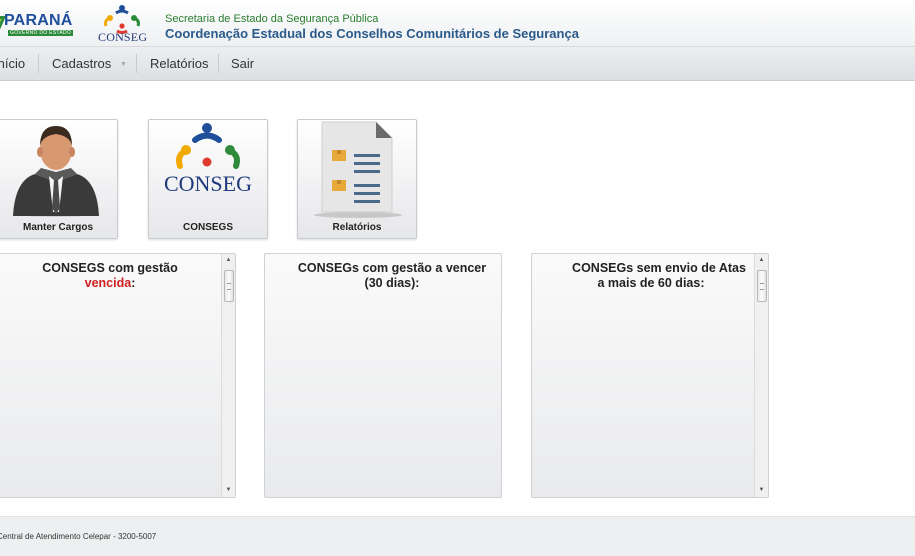 This screenshot has width=915, height=556. What do you see at coordinates (383, 375) in the screenshot?
I see `panel-consegs-gestao-a-vencer: CONSEGs com gestão a vencer (30 dias):` at bounding box center [383, 375].